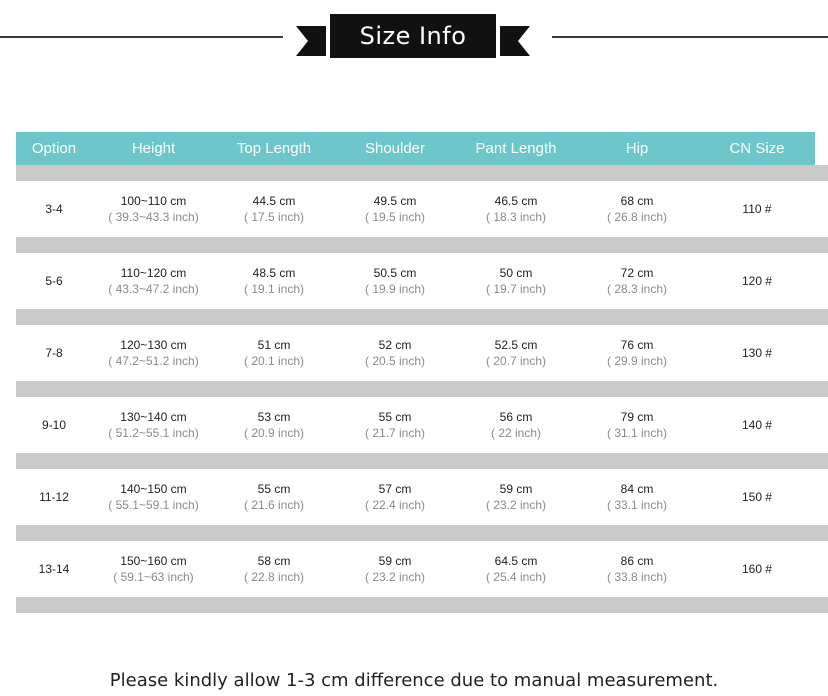 The width and height of the screenshot is (828, 696). Describe the element at coordinates (516, 345) in the screenshot. I see `pant-length-cm: 52.5 cm` at that location.